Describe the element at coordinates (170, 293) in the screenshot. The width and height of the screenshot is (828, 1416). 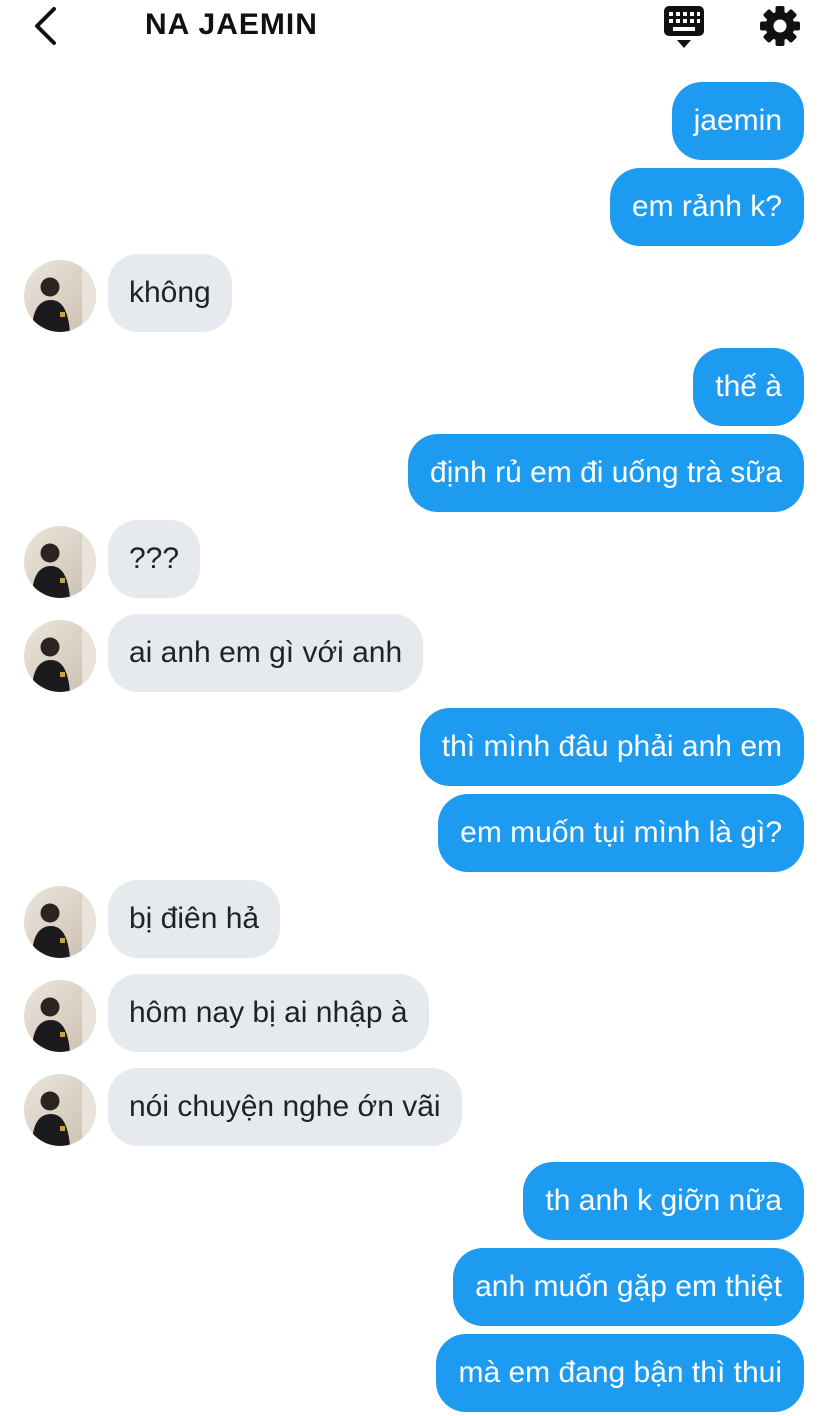
I see `received-message: không` at that location.